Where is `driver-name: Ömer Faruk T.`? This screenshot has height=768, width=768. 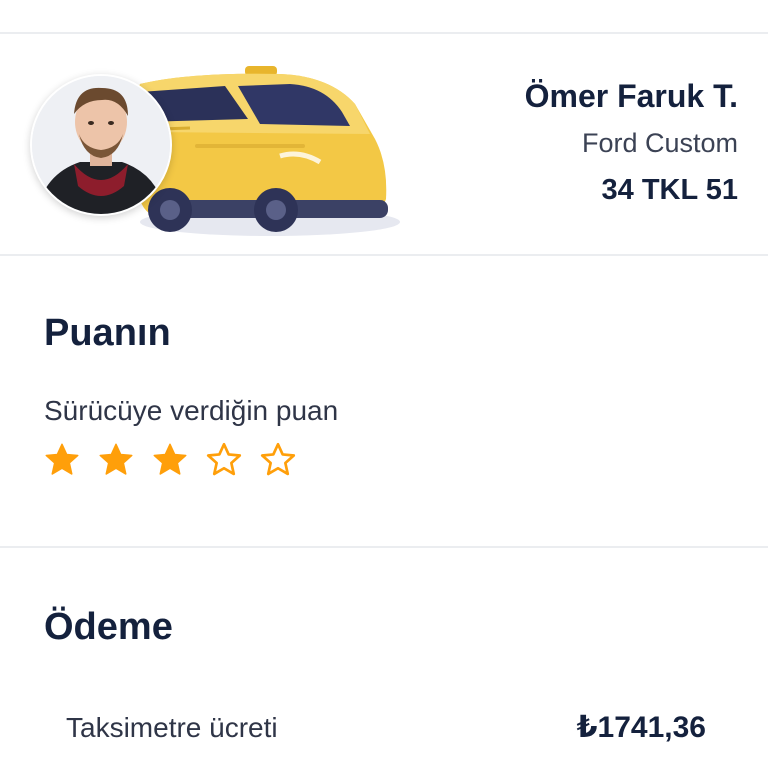 driver-name: Ömer Faruk T. is located at coordinates (631, 96).